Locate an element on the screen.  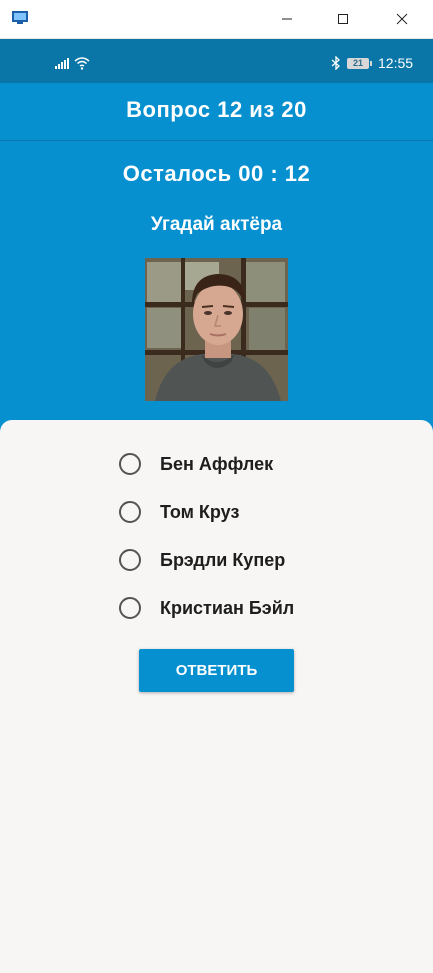
close-icon is located at coordinates (402, 19).